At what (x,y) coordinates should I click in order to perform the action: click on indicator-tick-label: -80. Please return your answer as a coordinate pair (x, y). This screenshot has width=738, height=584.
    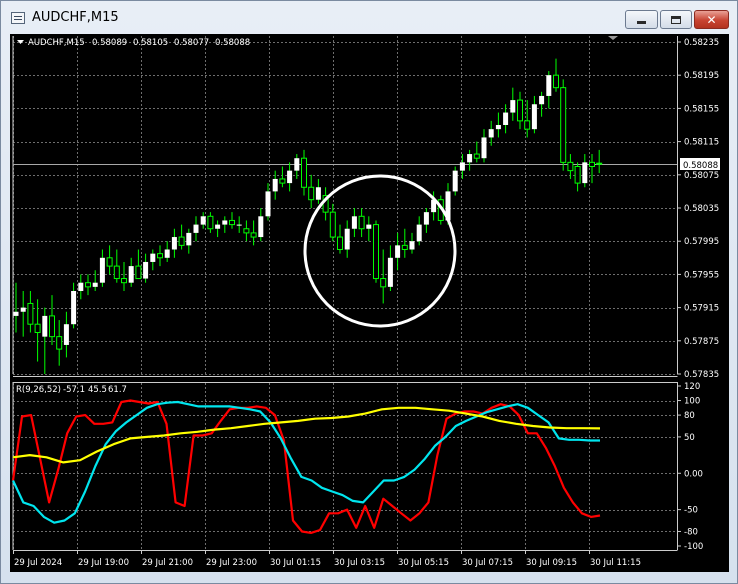
    Looking at the image, I should click on (691, 532).